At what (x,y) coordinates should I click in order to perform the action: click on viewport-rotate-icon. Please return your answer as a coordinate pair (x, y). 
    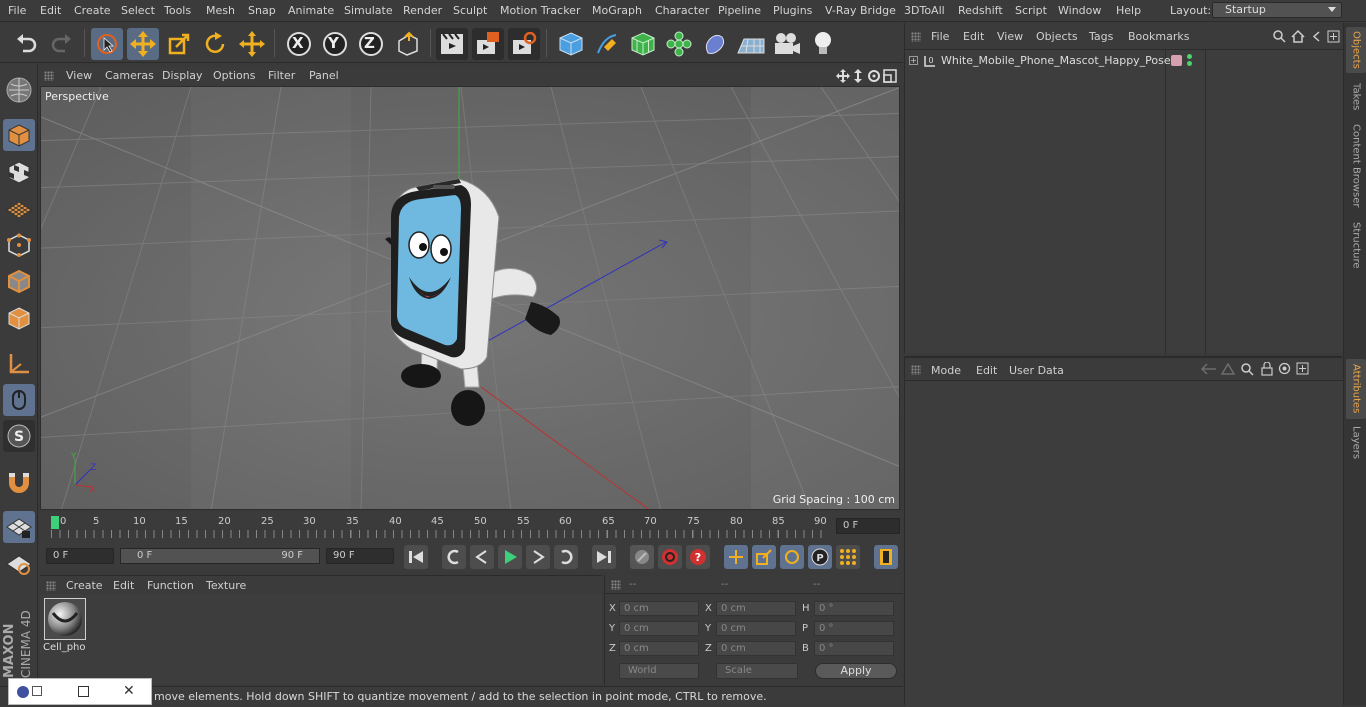
    Looking at the image, I should click on (874, 77).